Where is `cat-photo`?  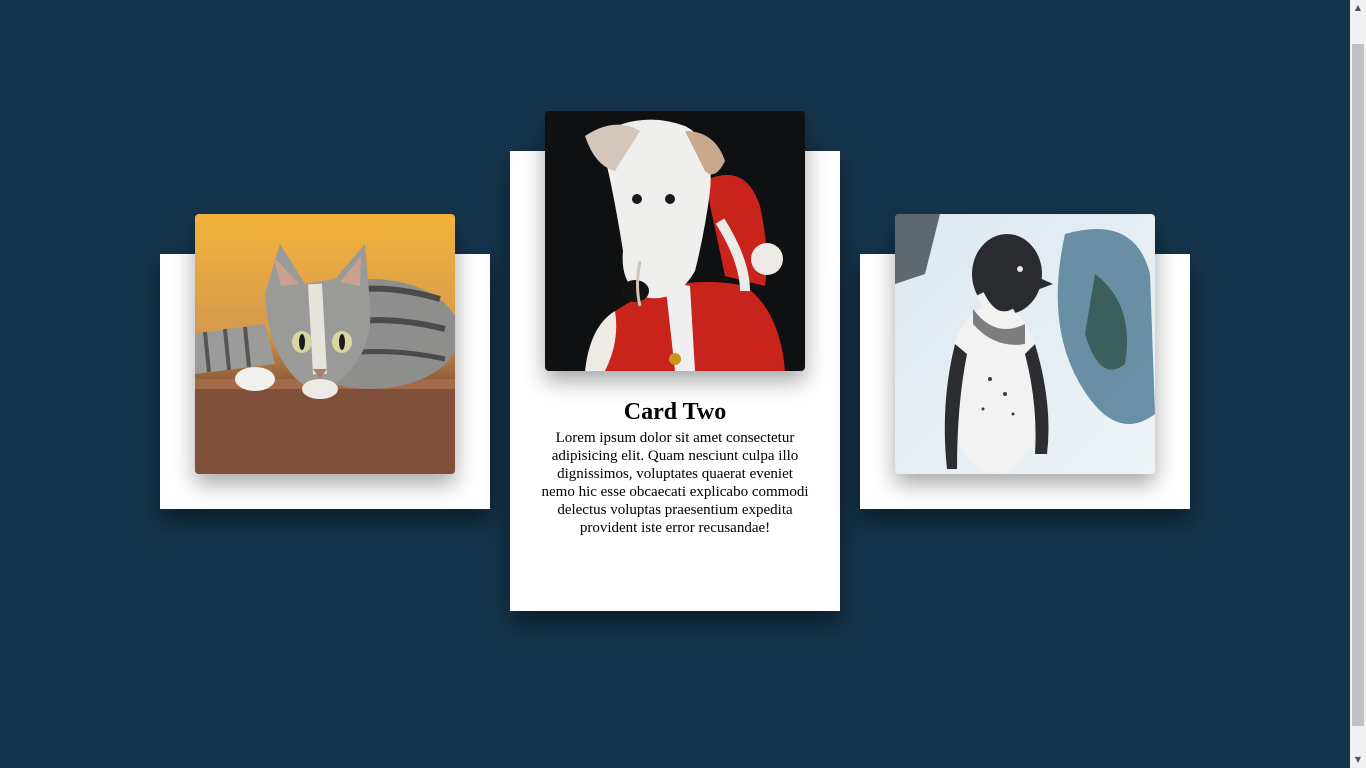
cat-photo is located at coordinates (325, 344).